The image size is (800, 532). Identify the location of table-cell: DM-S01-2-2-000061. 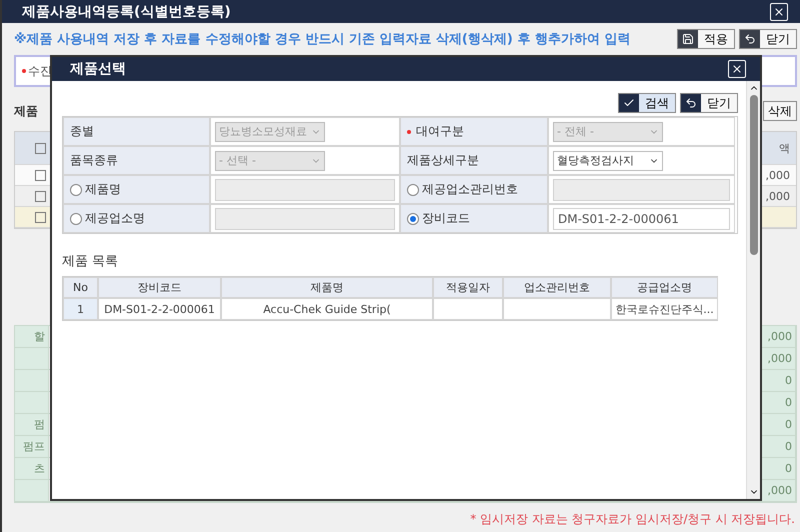
(159, 309).